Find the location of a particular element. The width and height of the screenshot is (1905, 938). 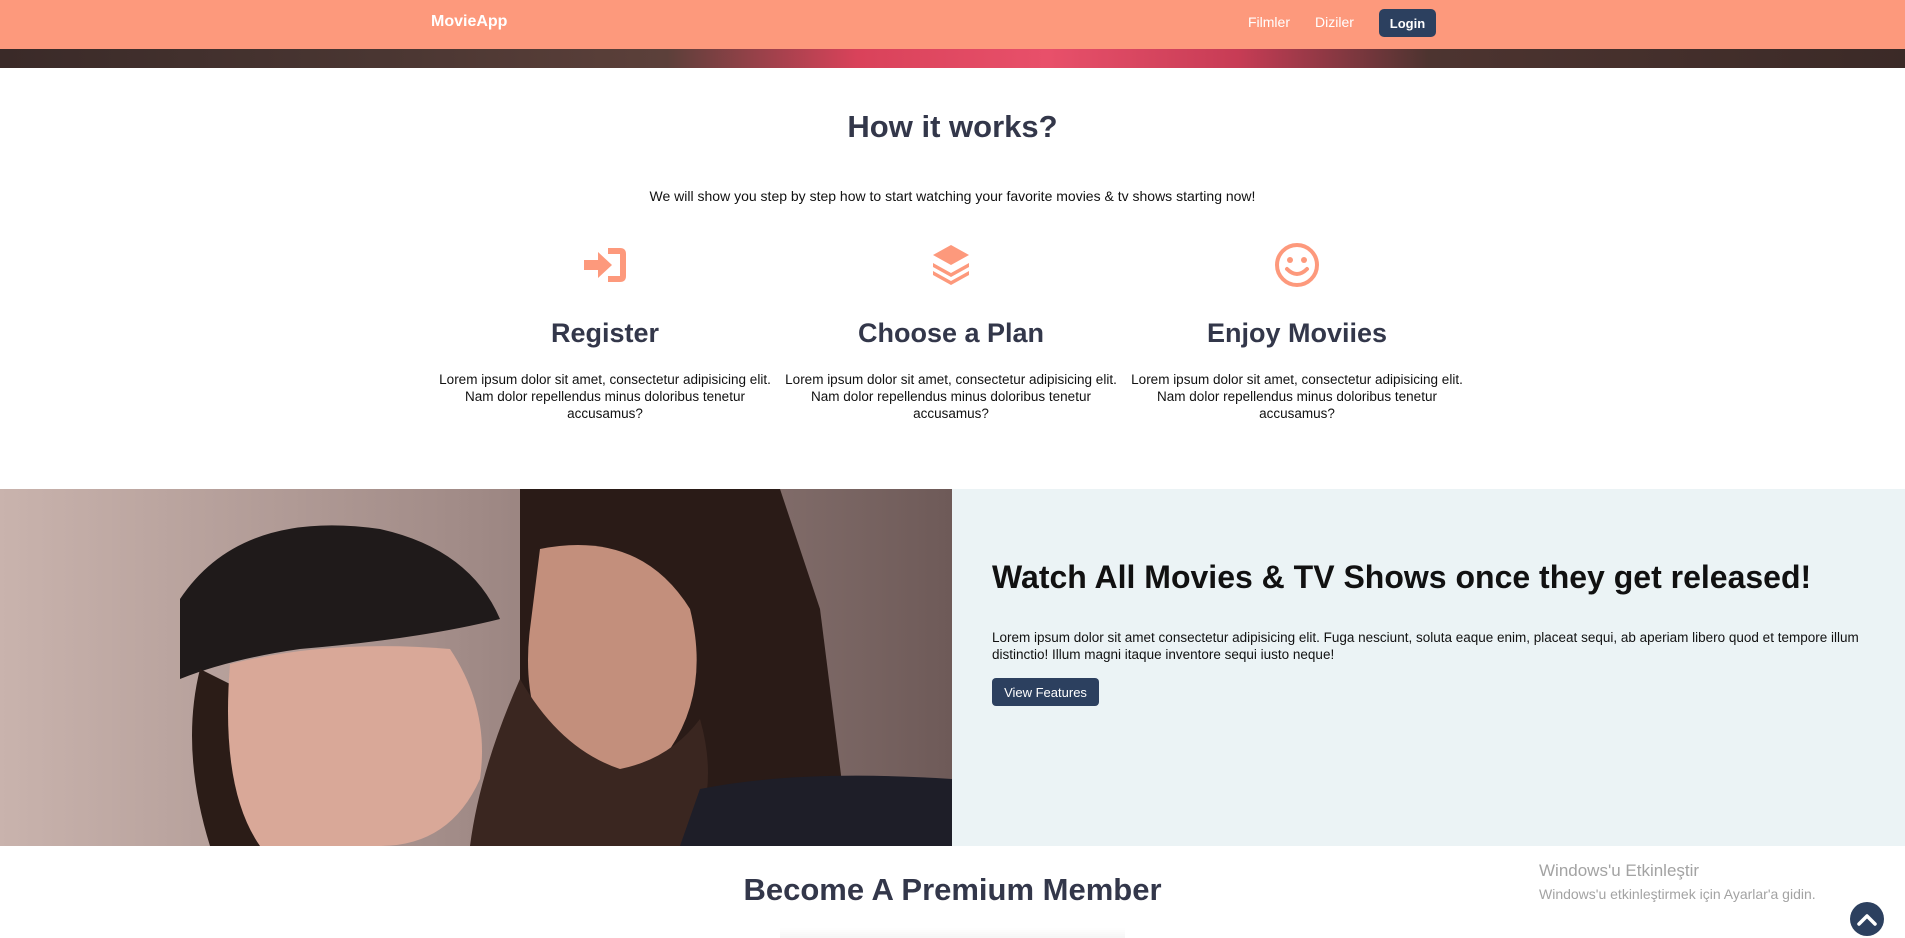

nav-link-filmler: Filmler is located at coordinates (1269, 22).